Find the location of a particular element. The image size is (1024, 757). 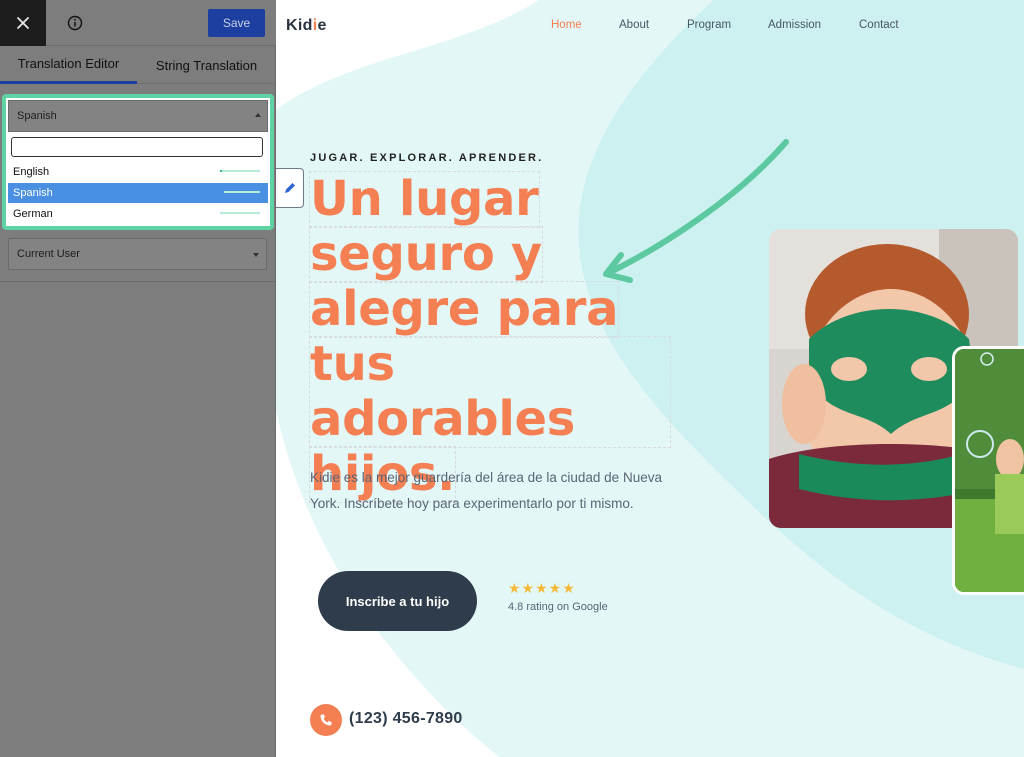

language-option-label: German is located at coordinates (33, 214).